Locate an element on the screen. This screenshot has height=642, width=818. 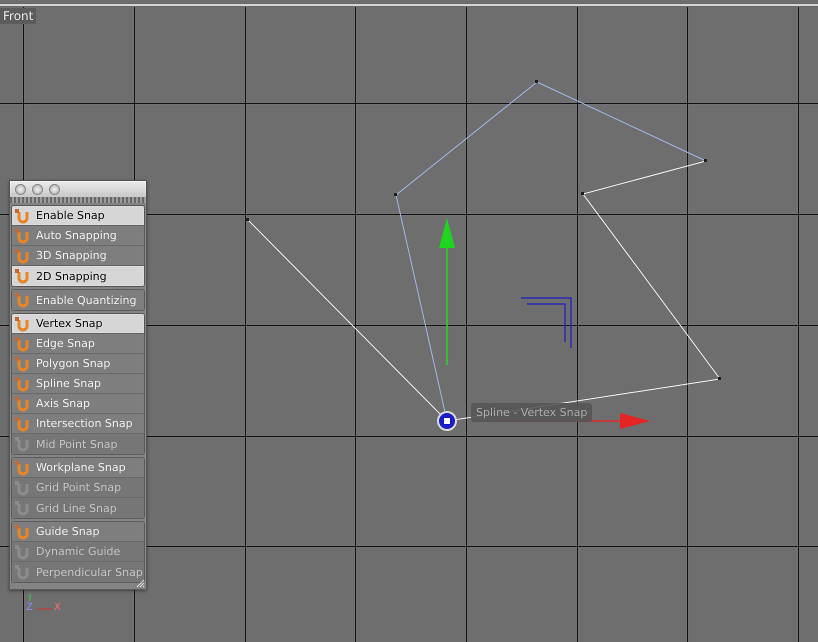
snap-menu-item: 2D Snapping is located at coordinates (78, 276).